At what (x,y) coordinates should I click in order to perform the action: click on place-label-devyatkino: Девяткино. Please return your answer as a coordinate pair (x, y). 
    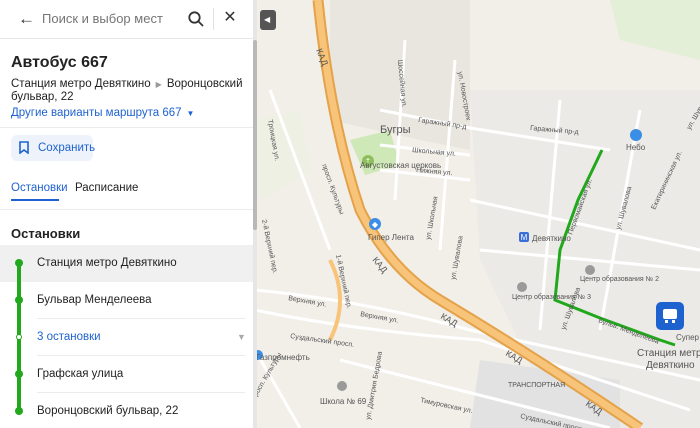
    Looking at the image, I should click on (551, 238).